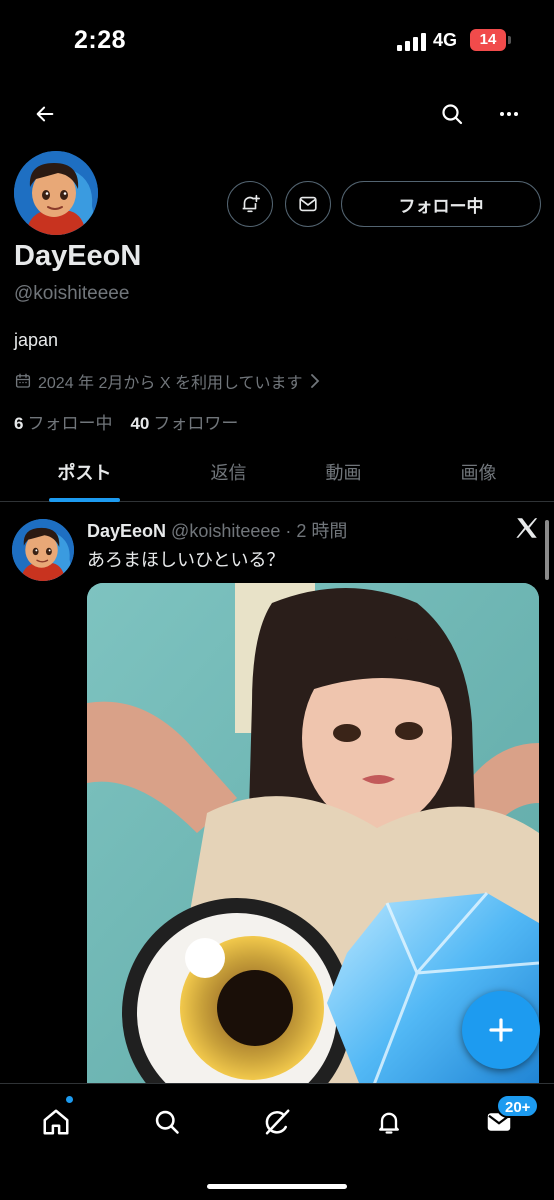 This screenshot has height=1200, width=554. Describe the element at coordinates (343, 472) in the screenshot. I see `tab-videos: 動画` at that location.